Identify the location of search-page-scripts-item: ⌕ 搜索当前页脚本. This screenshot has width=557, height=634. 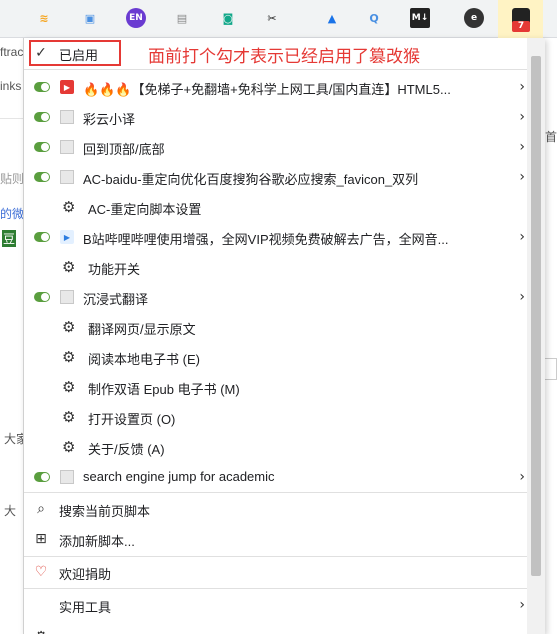
(276, 509).